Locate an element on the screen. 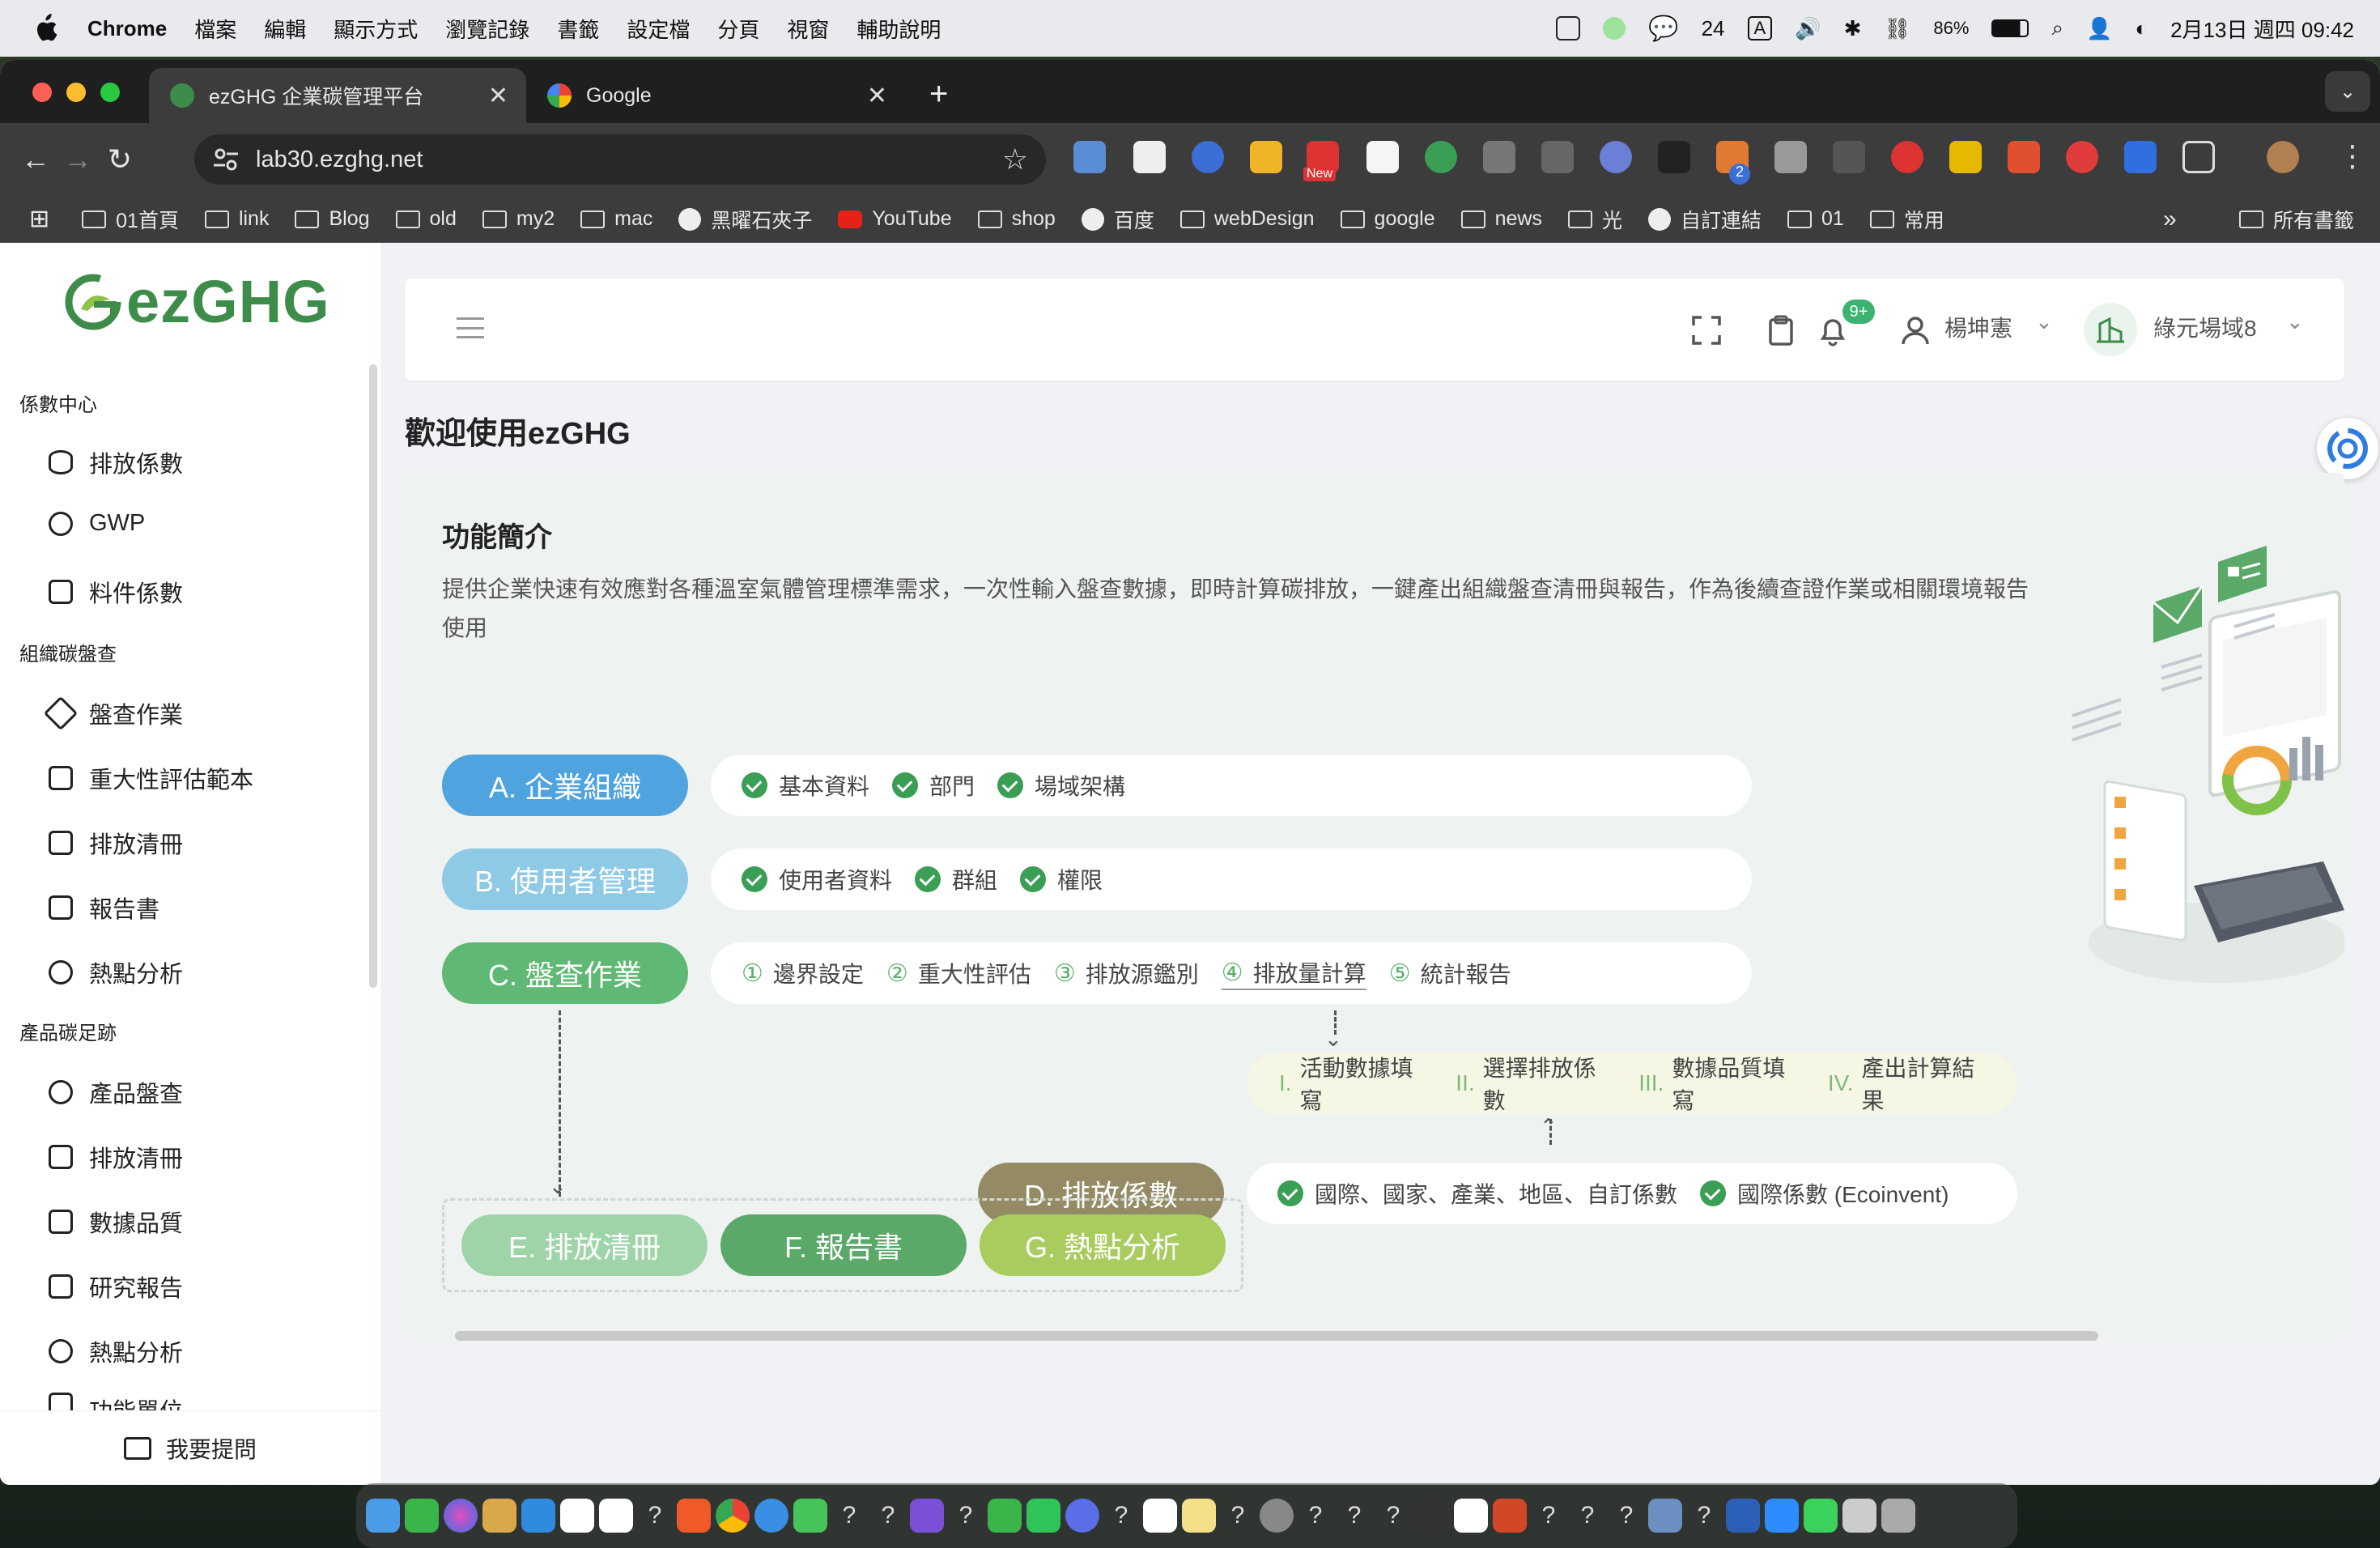 The image size is (2380, 1548). sidebar-item-emission-factor: 排放係數 is located at coordinates (116, 462).